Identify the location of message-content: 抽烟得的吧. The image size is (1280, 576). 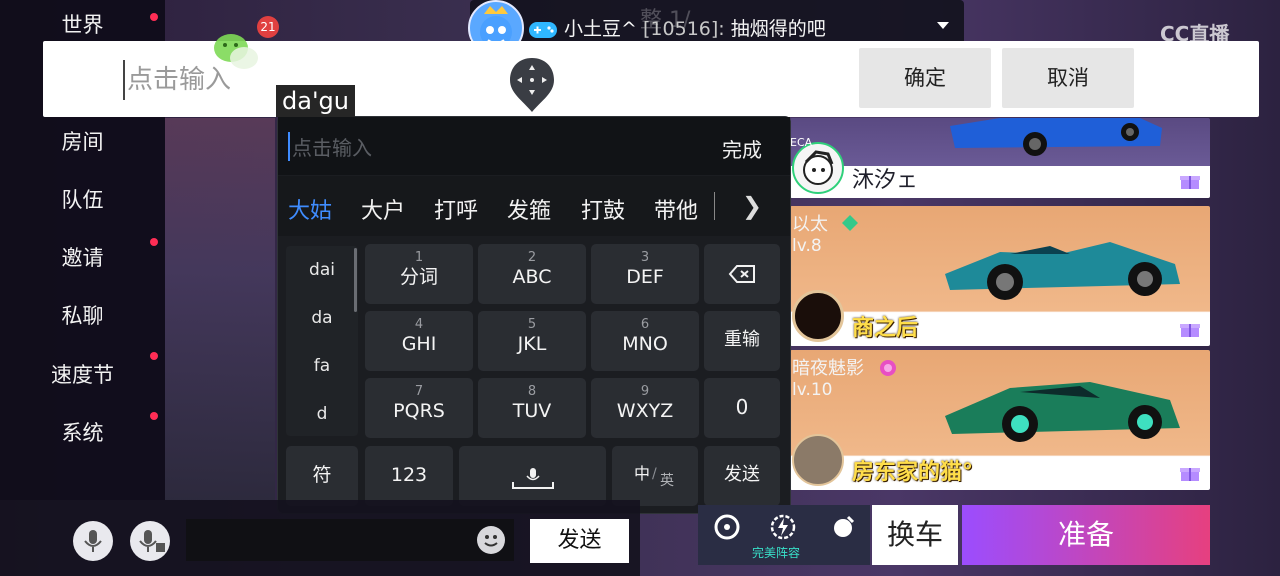
(778, 29).